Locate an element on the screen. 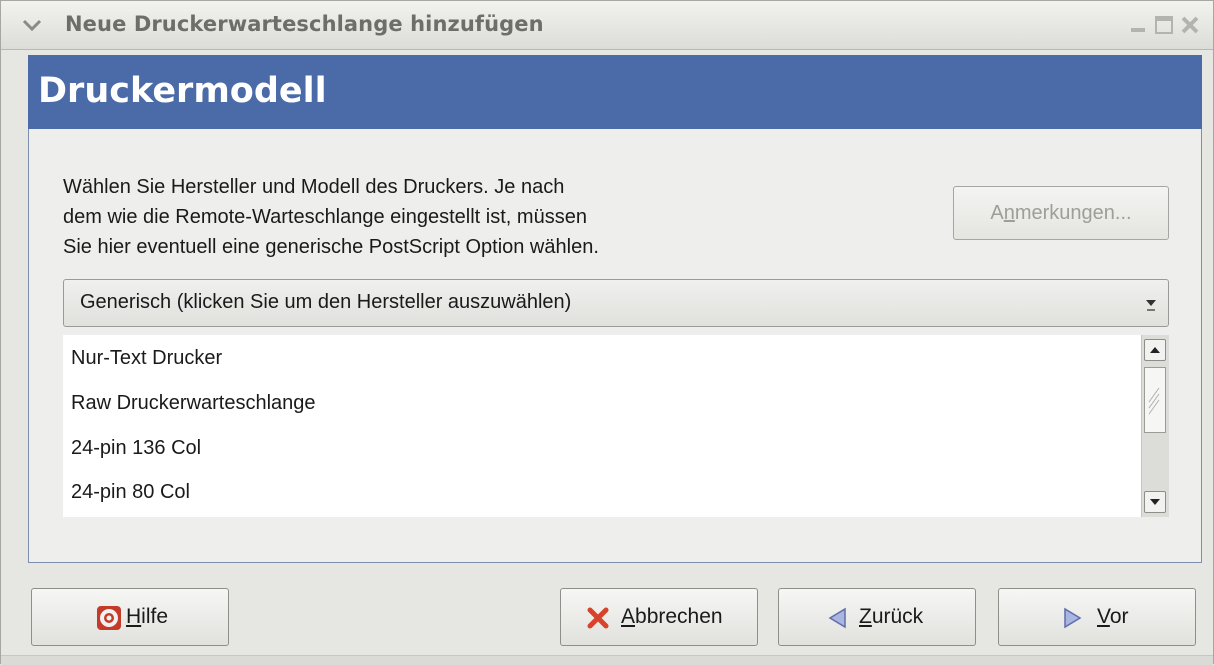  close-icon is located at coordinates (1190, 25).